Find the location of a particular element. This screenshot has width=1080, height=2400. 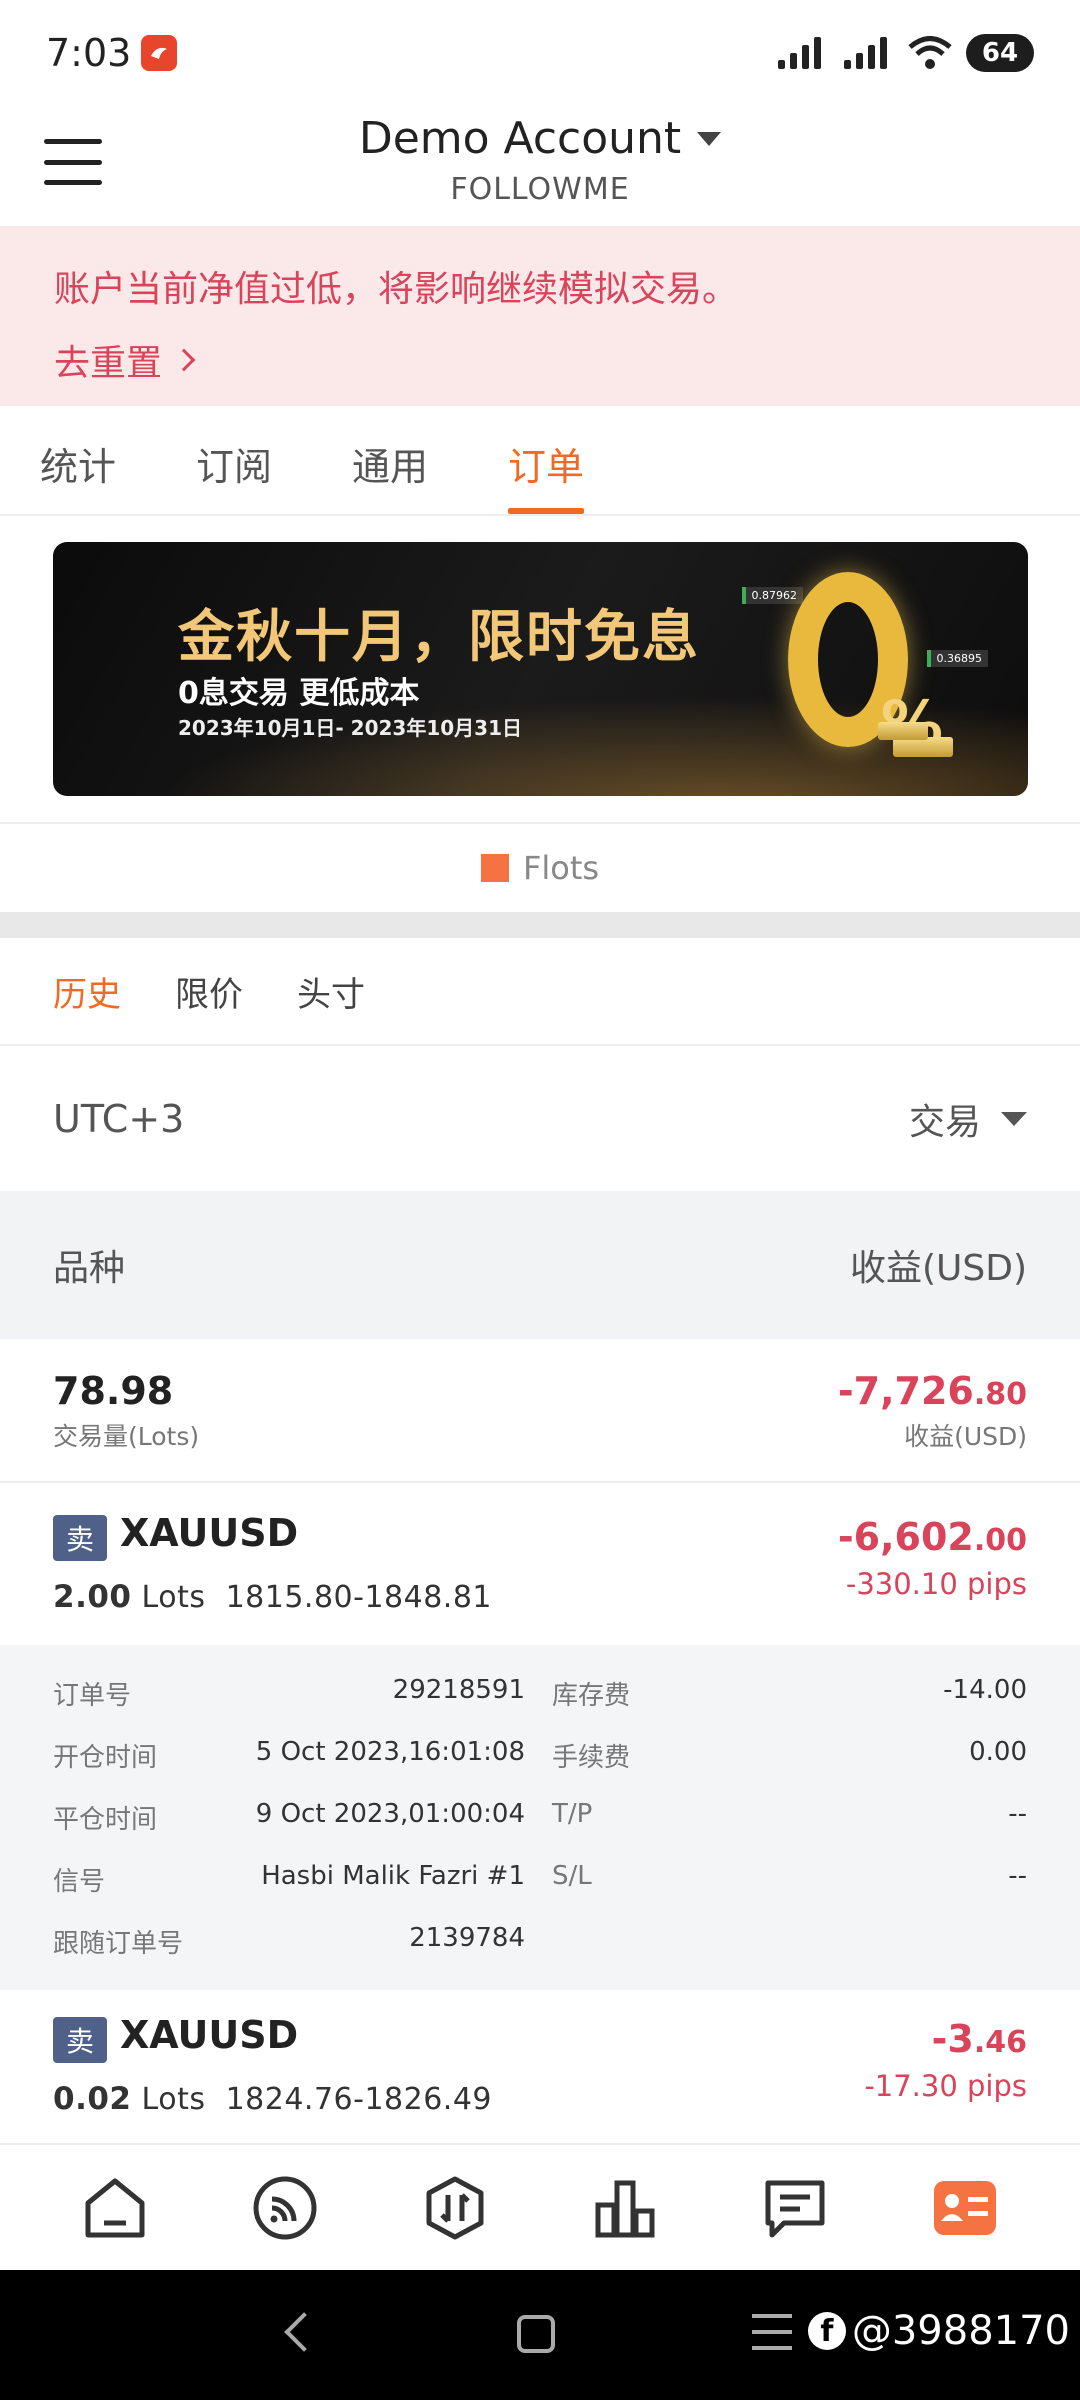

battery-indicator: 64 is located at coordinates (1000, 52).